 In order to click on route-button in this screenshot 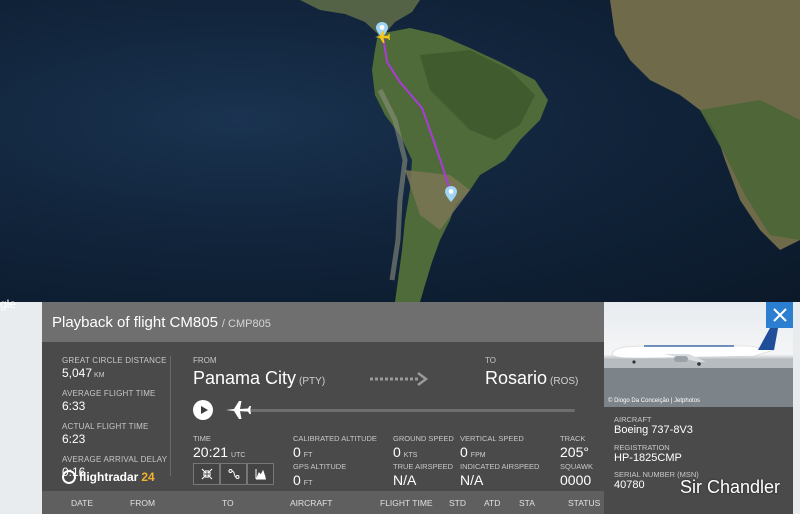, I will do `click(233, 474)`.